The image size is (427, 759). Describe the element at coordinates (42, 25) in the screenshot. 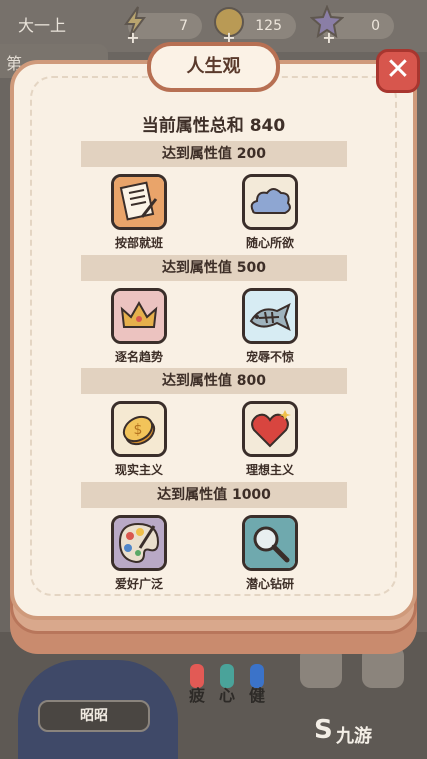

I see `season-label: 大一上` at that location.